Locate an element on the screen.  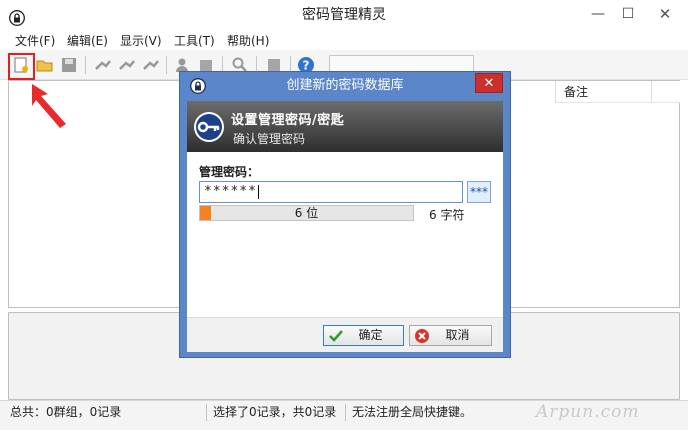
ok-button: 确定 is located at coordinates (363, 335).